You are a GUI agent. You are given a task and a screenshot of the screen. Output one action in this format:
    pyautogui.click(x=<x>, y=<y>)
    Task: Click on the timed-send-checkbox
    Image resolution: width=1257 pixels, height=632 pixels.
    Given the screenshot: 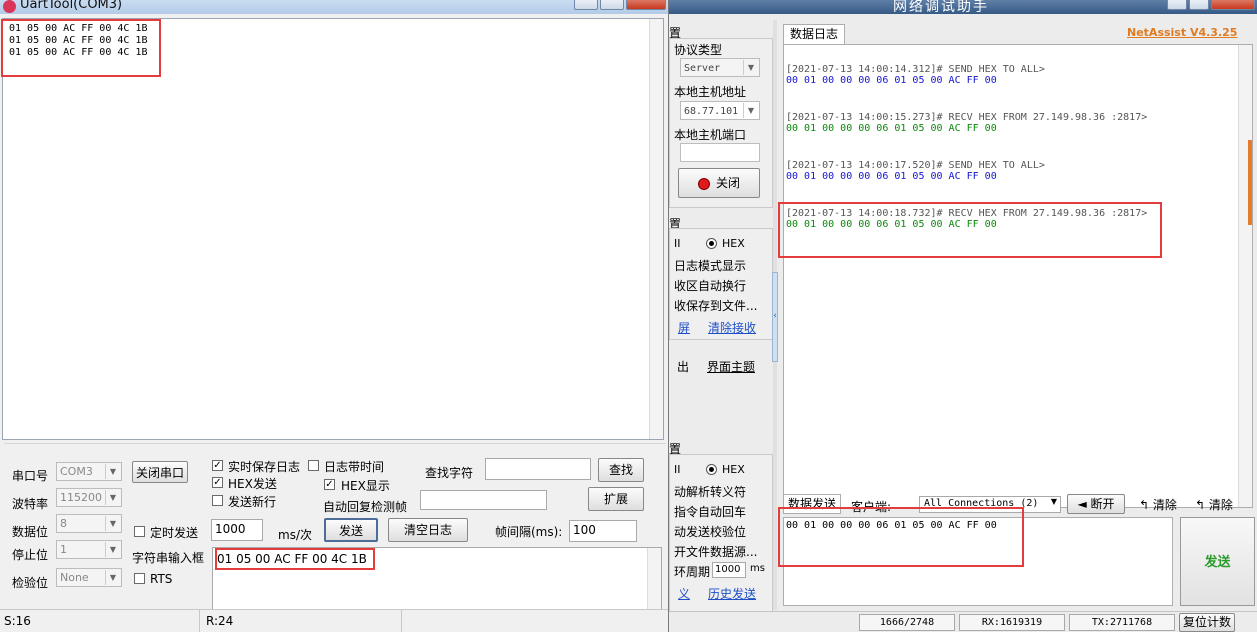 What is the action you would take?
    pyautogui.click(x=139, y=531)
    